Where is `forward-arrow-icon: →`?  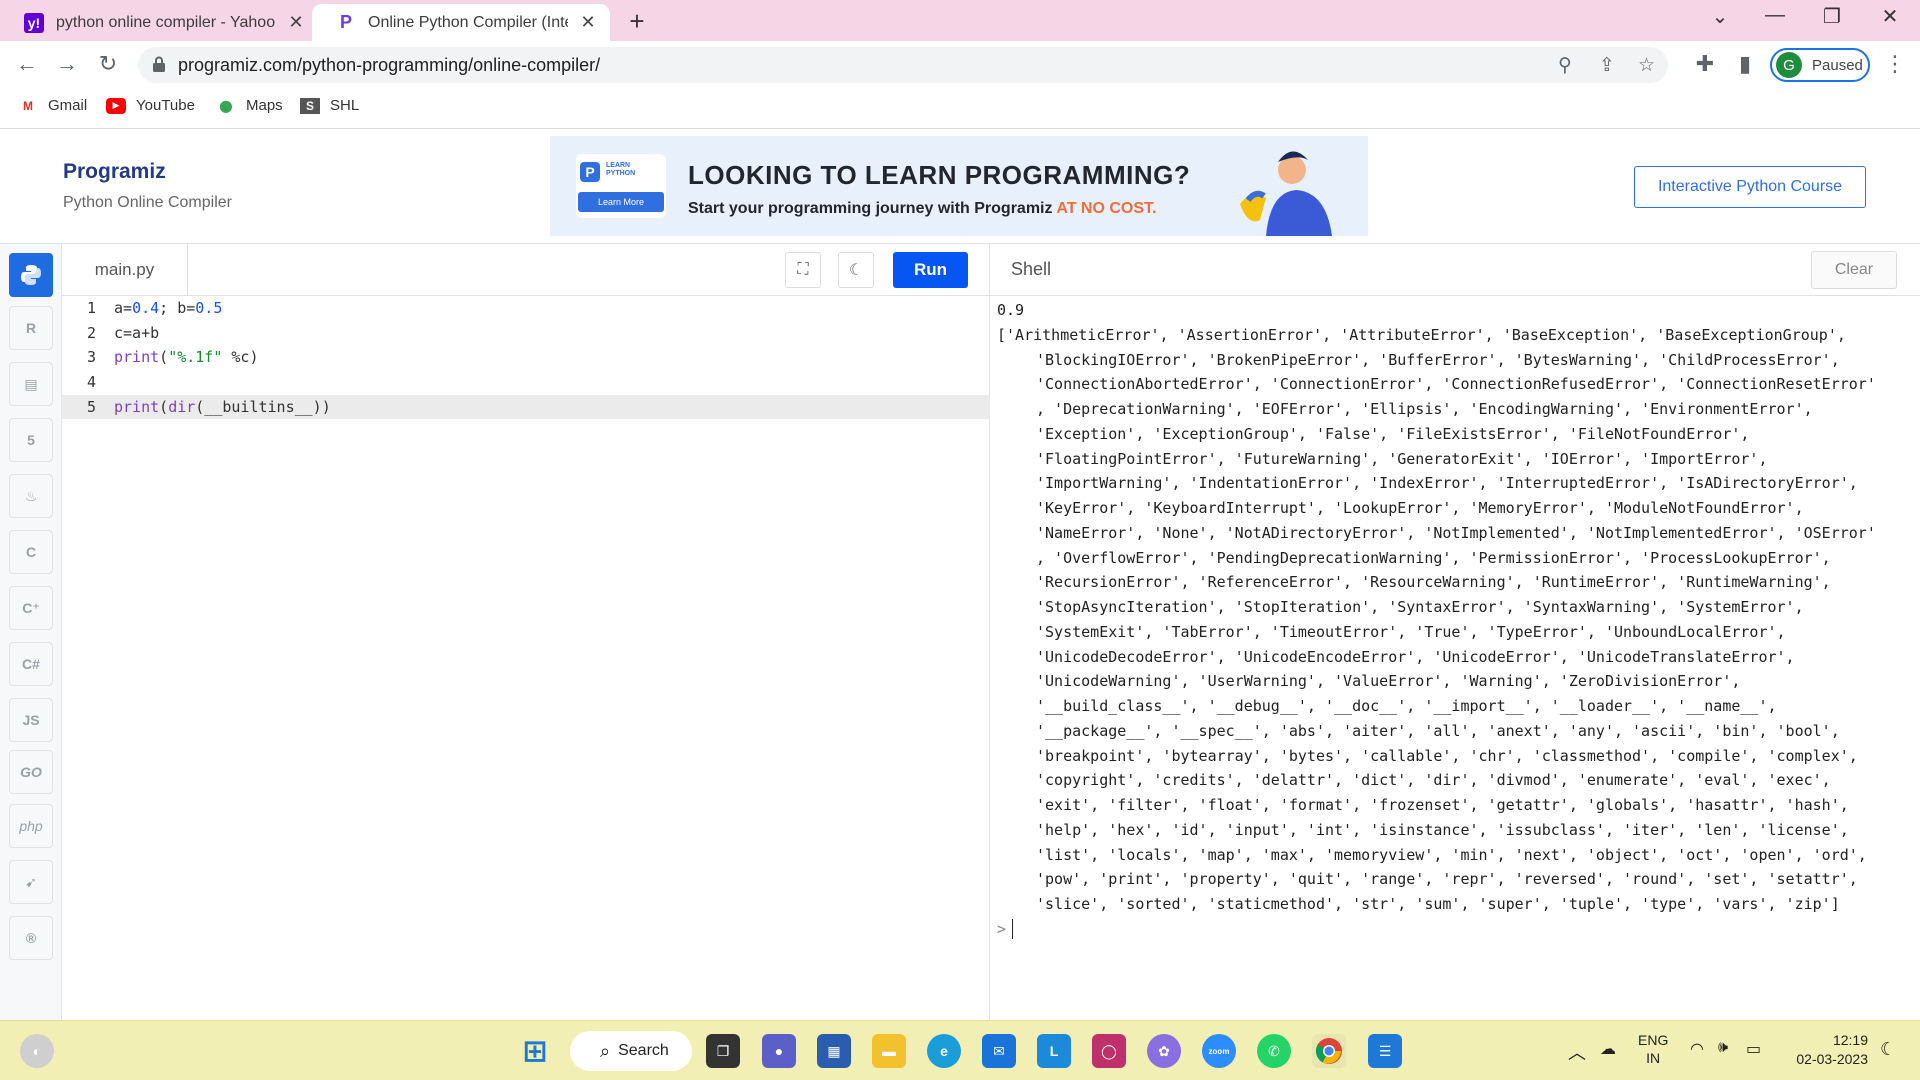 forward-arrow-icon: → is located at coordinates (67, 64).